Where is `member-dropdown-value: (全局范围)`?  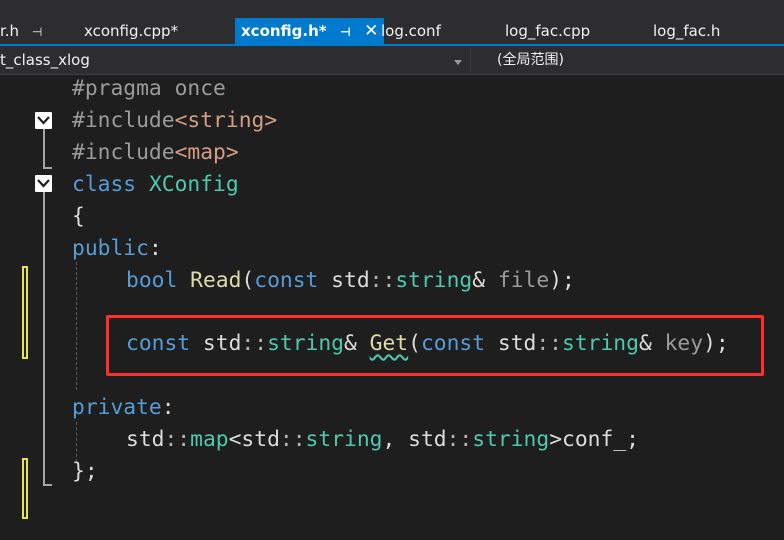 member-dropdown-value: (全局范围) is located at coordinates (530, 60).